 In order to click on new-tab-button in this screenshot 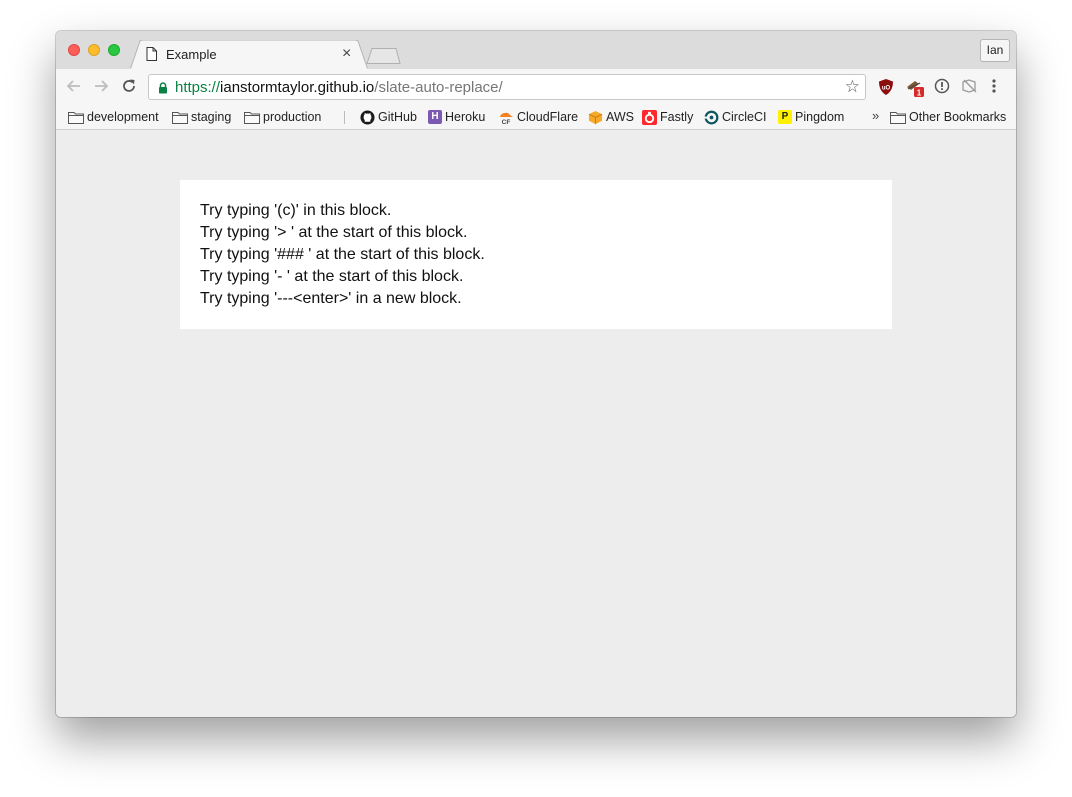, I will do `click(384, 58)`.